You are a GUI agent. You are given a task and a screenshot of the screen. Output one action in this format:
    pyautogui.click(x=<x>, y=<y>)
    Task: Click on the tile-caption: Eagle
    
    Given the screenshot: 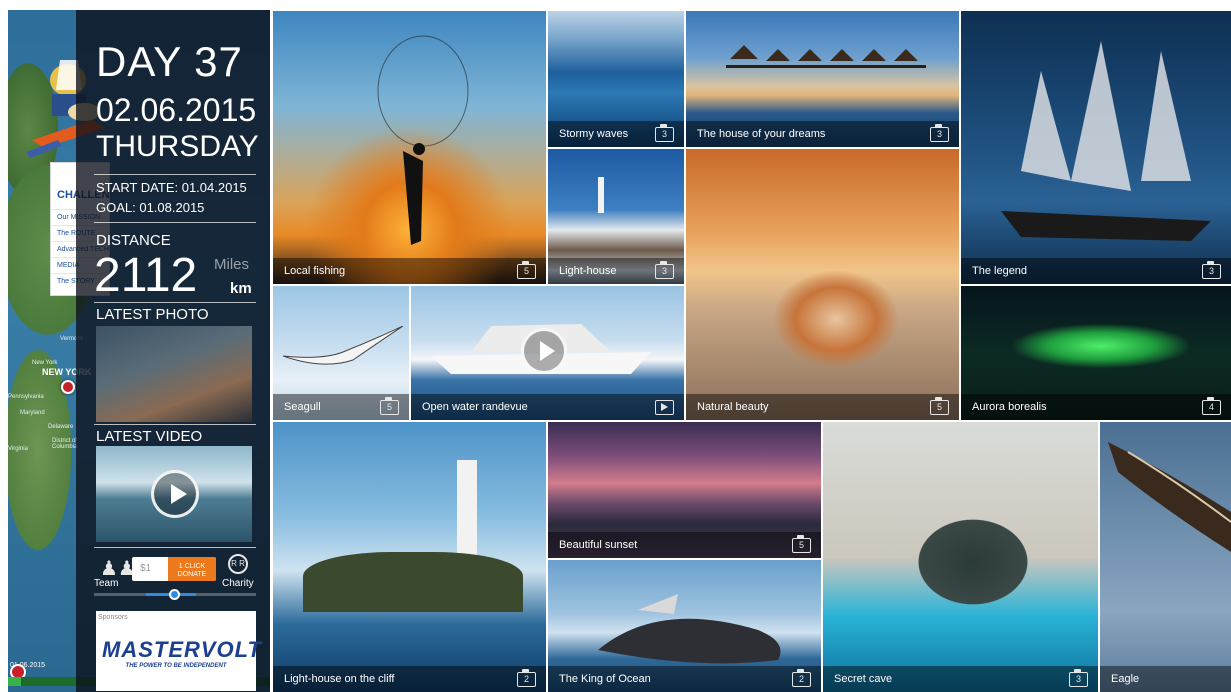 What is the action you would take?
    pyautogui.click(x=1125, y=679)
    